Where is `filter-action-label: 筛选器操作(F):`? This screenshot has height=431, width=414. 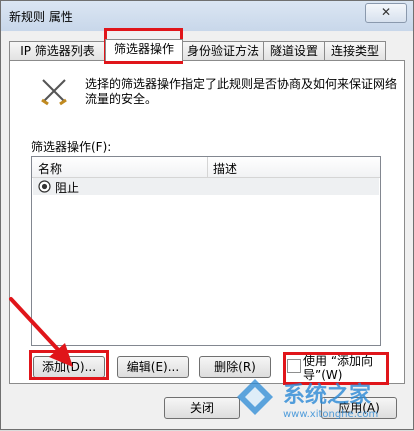
filter-action-label: 筛选器操作(F): is located at coordinates (71, 147).